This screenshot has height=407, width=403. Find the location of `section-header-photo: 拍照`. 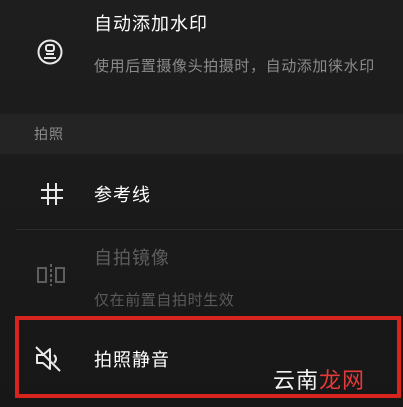

section-header-photo: 拍照 is located at coordinates (201, 134).